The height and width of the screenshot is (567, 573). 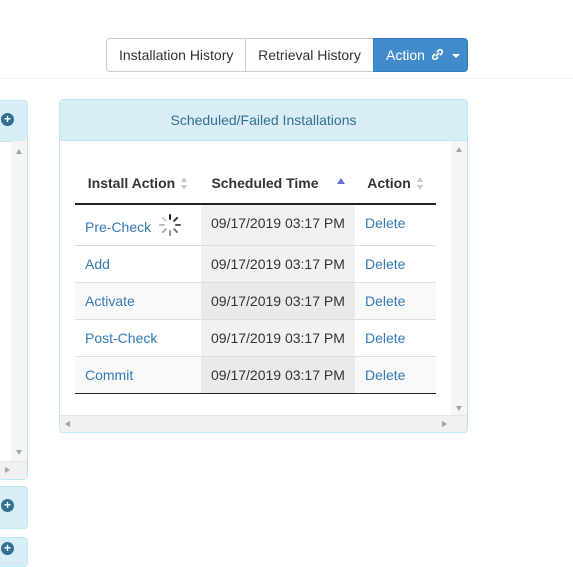 I want to click on panel-horizontal-scrollbar, so click(x=263, y=423).